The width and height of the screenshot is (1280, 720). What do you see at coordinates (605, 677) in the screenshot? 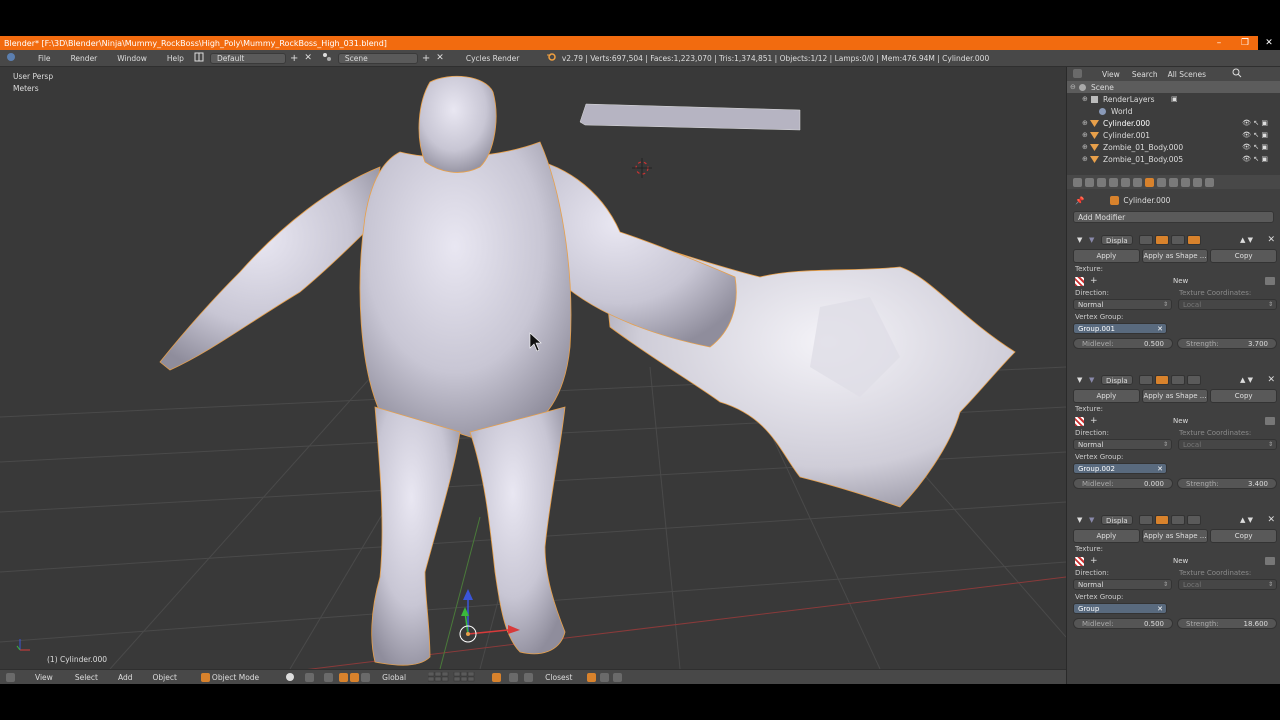
I see `render-anim-icon` at bounding box center [605, 677].